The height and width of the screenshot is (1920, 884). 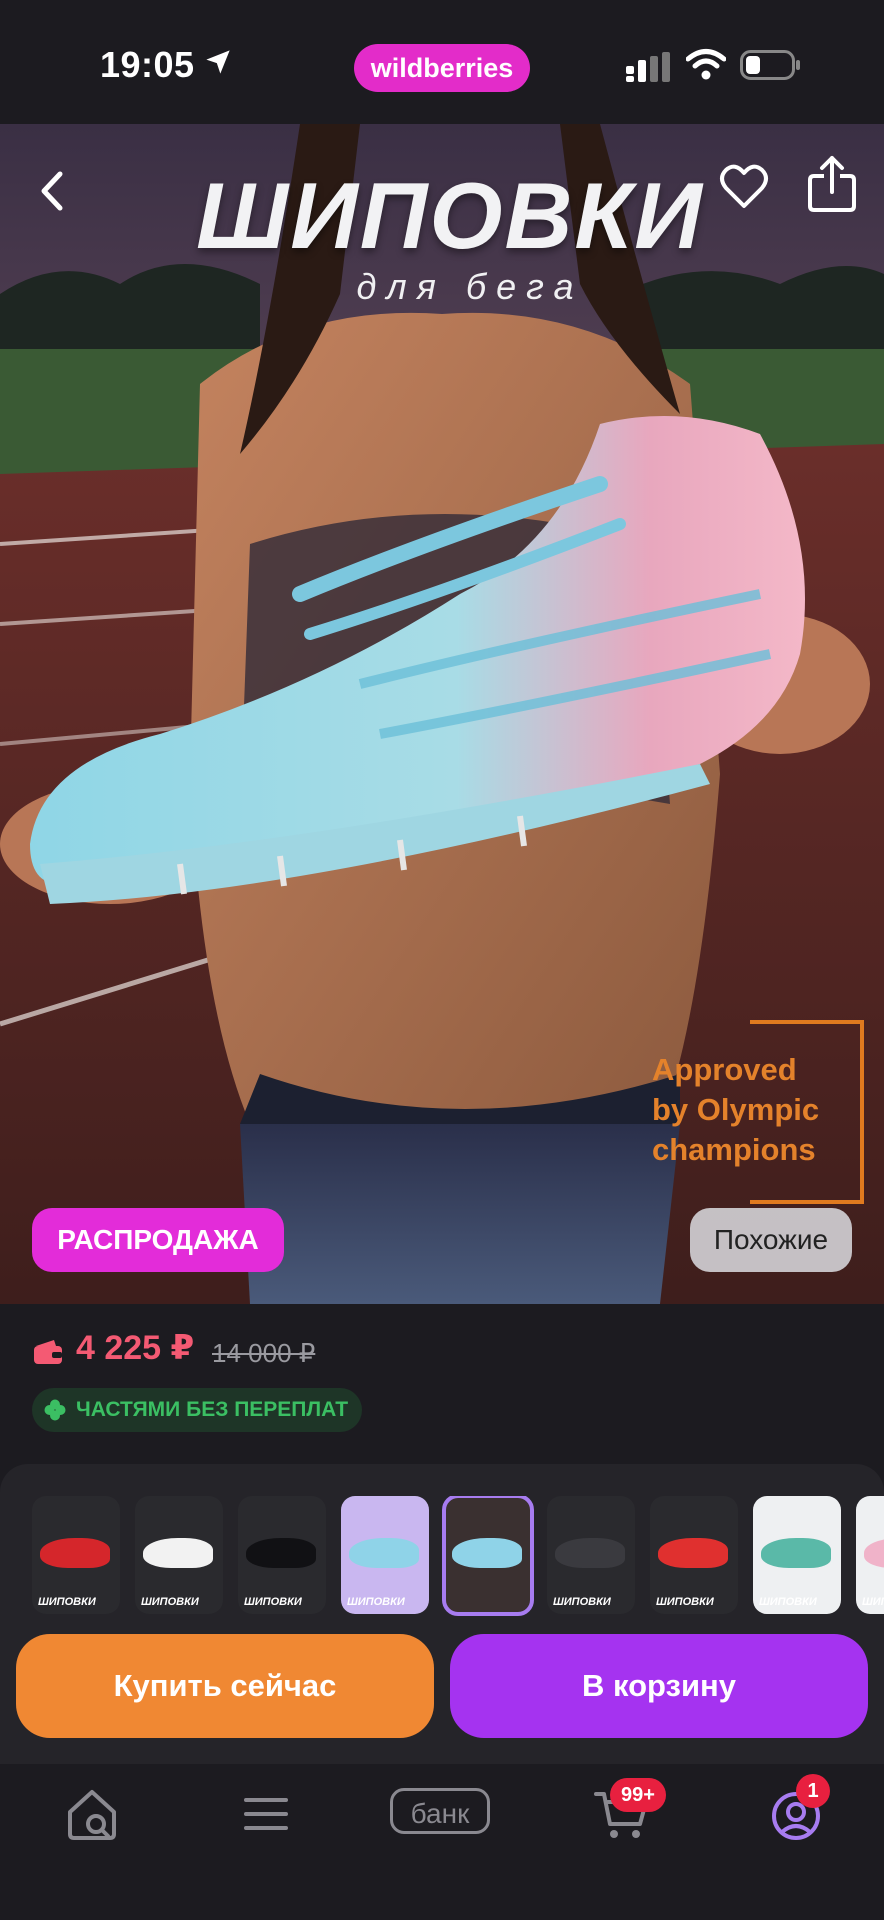 What do you see at coordinates (48, 1352) in the screenshot?
I see `wallet-icon` at bounding box center [48, 1352].